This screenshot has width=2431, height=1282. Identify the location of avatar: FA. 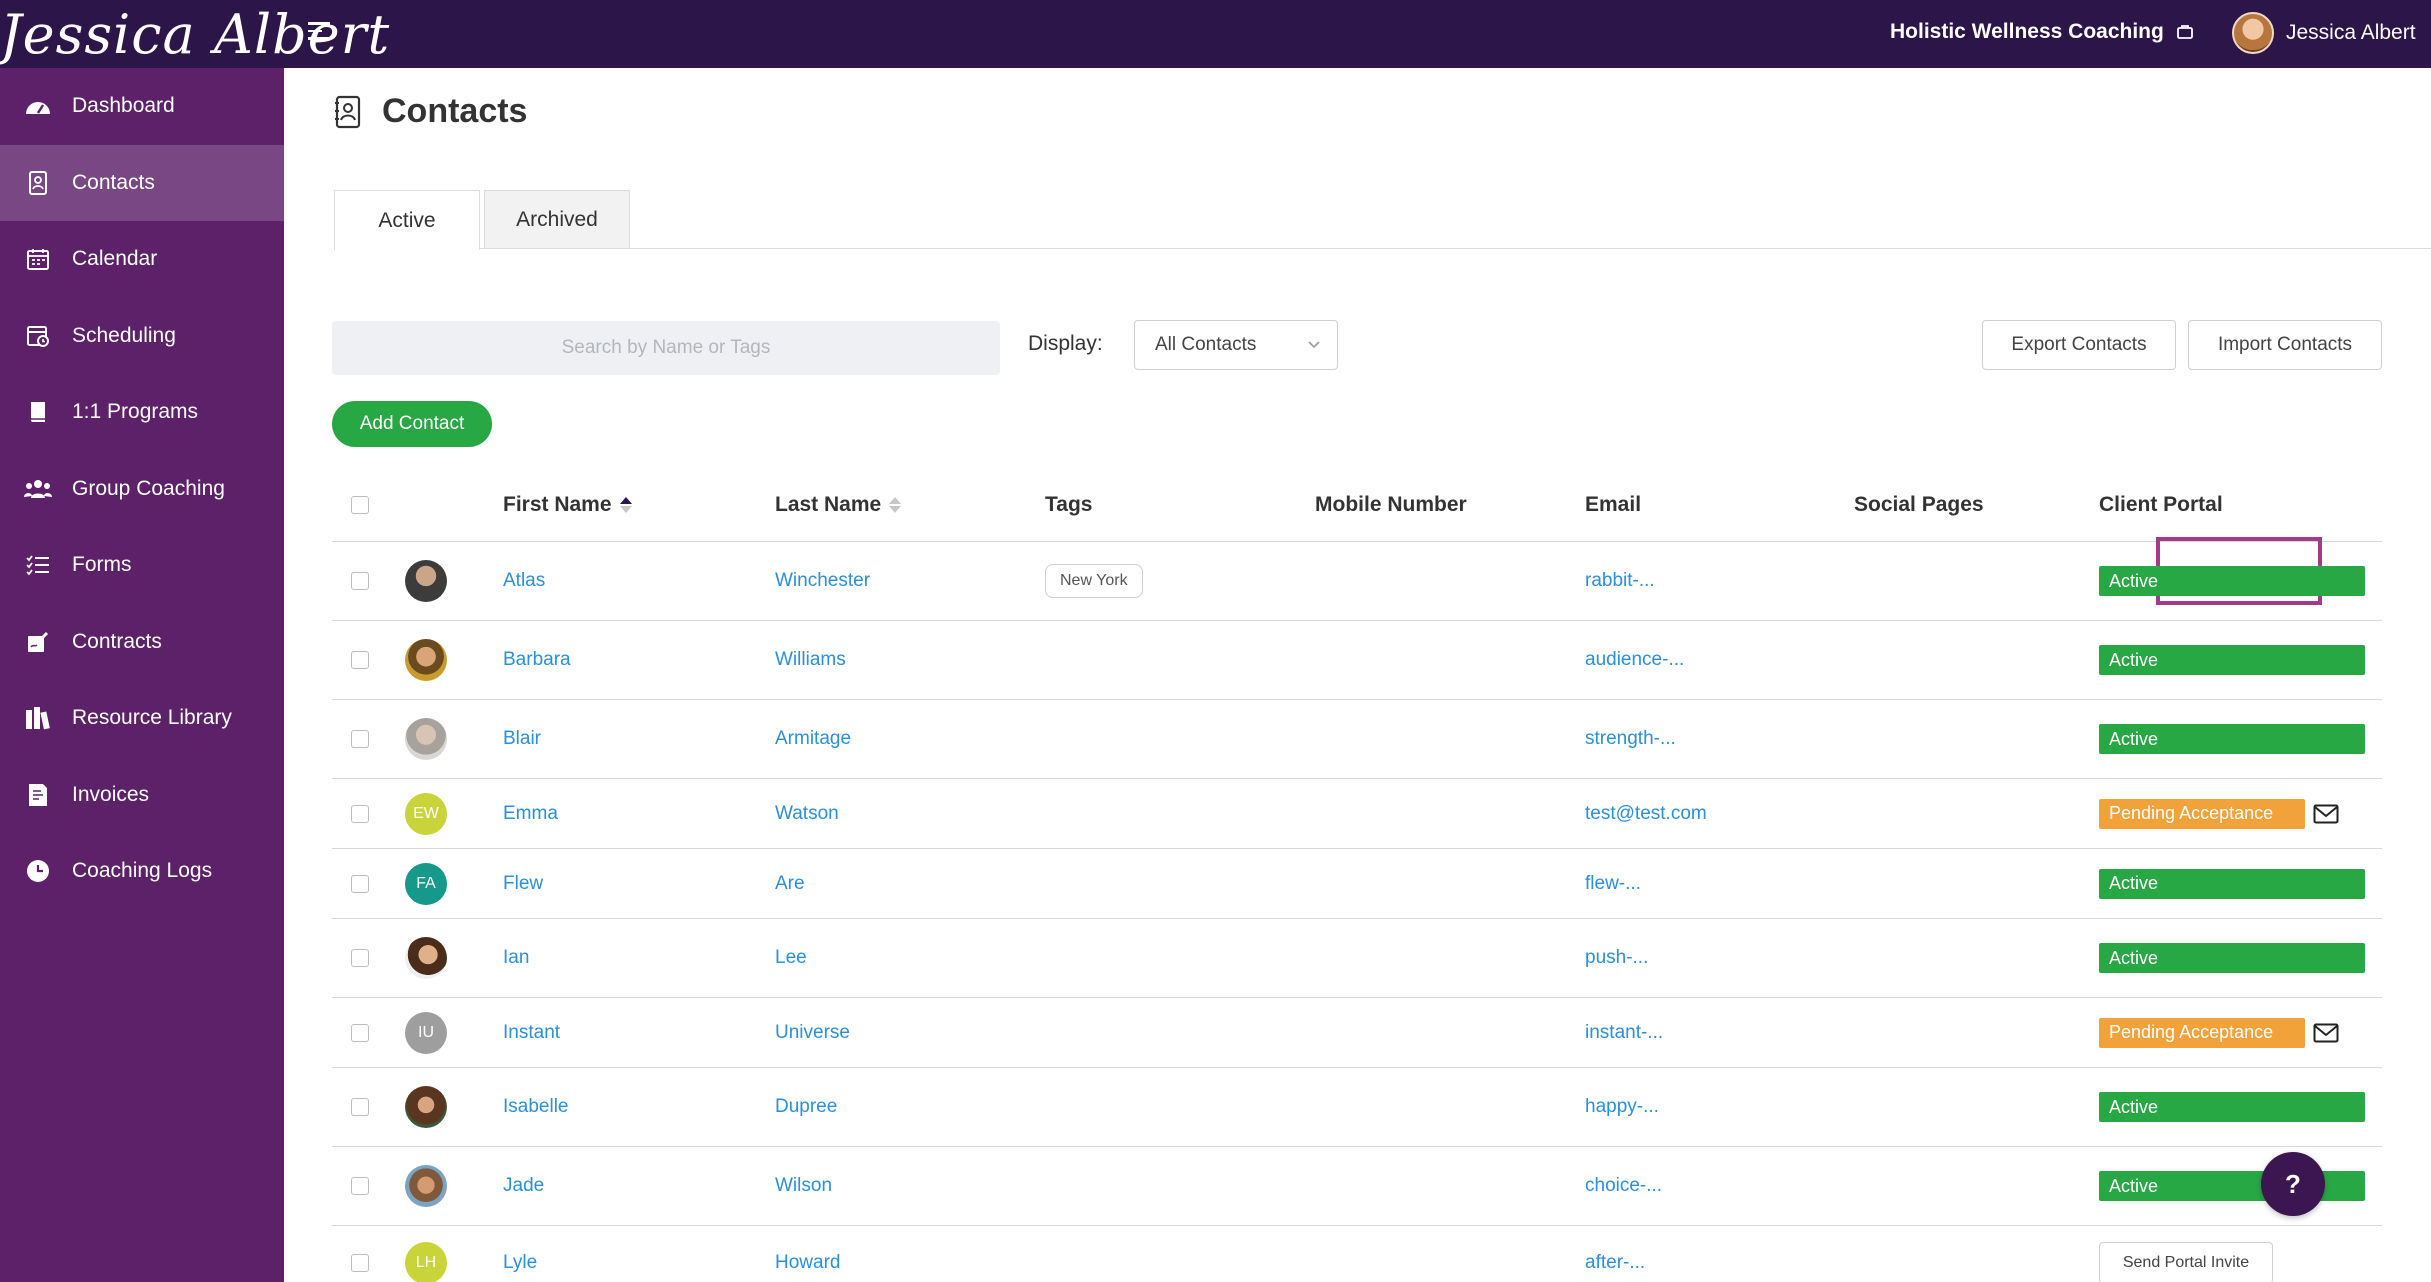
(426, 883).